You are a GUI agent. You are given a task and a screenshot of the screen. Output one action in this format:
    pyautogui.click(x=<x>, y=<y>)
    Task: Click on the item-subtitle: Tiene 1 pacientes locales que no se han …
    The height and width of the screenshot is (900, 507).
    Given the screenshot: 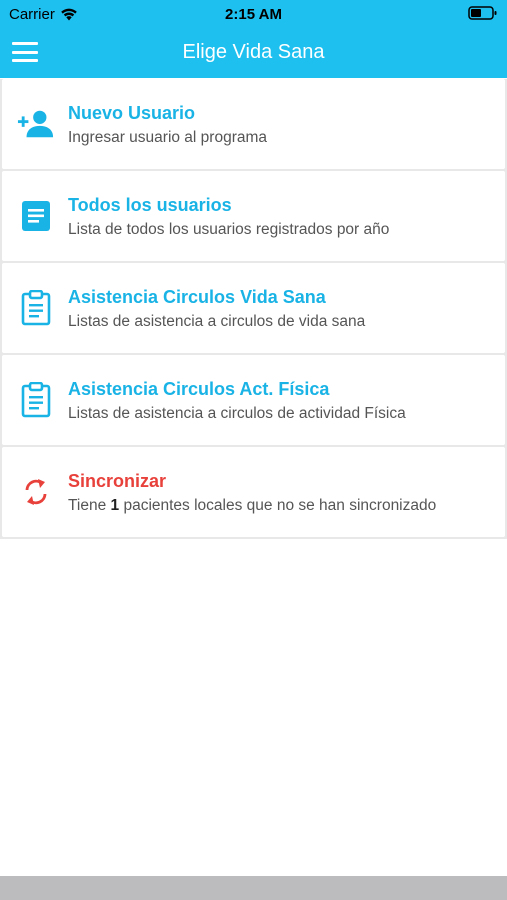 What is the action you would take?
    pyautogui.click(x=280, y=506)
    